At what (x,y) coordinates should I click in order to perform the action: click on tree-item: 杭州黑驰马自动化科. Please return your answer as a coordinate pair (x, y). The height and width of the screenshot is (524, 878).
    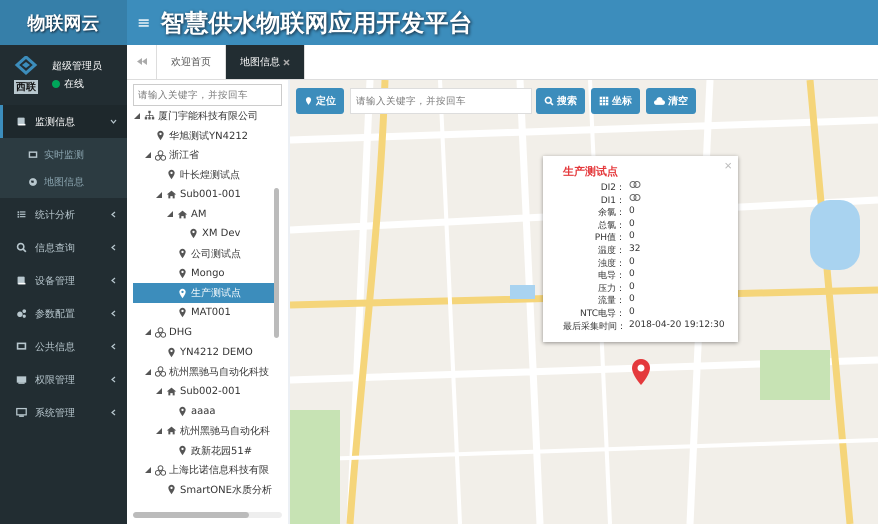
    Looking at the image, I should click on (203, 431).